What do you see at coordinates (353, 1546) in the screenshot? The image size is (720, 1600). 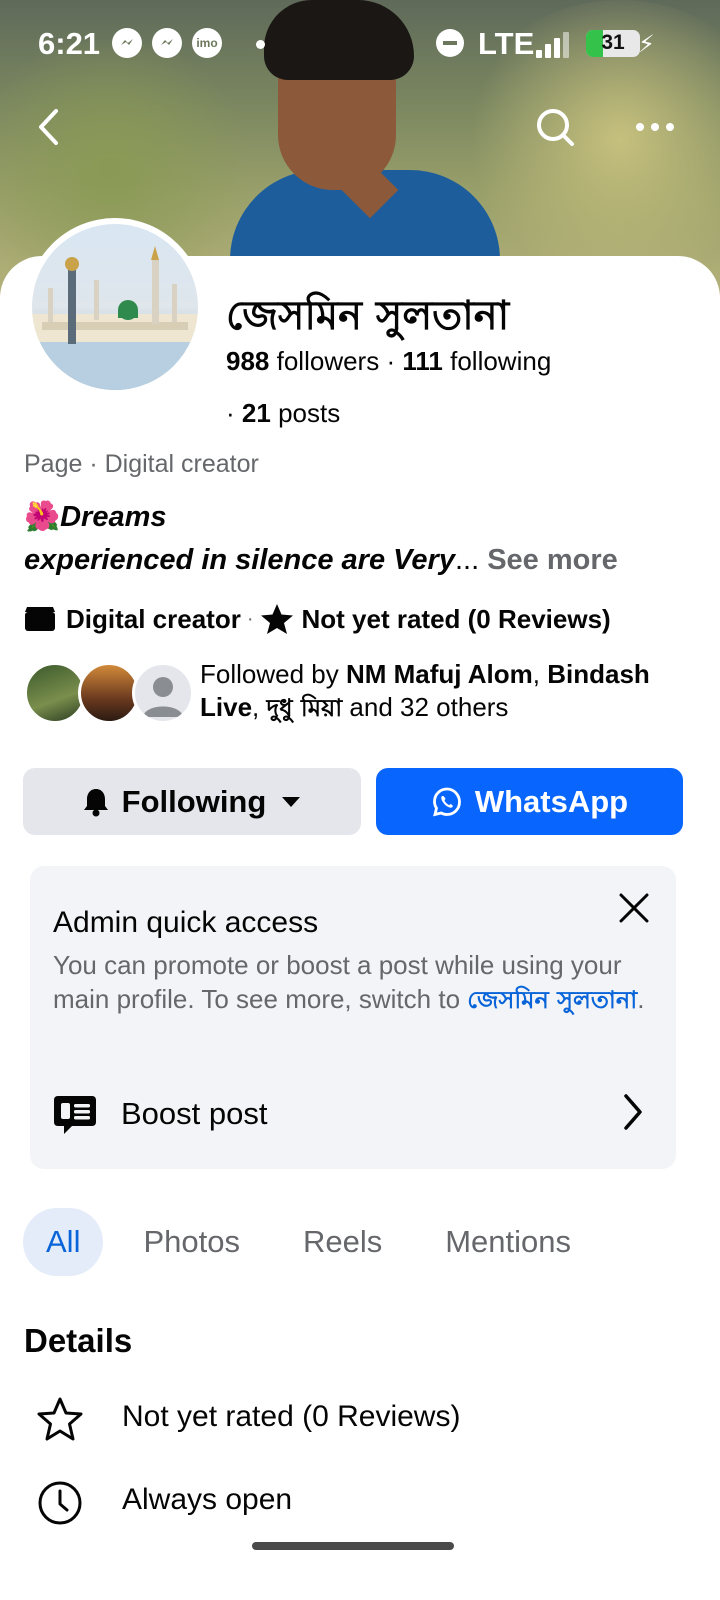 I see `home-indicator` at bounding box center [353, 1546].